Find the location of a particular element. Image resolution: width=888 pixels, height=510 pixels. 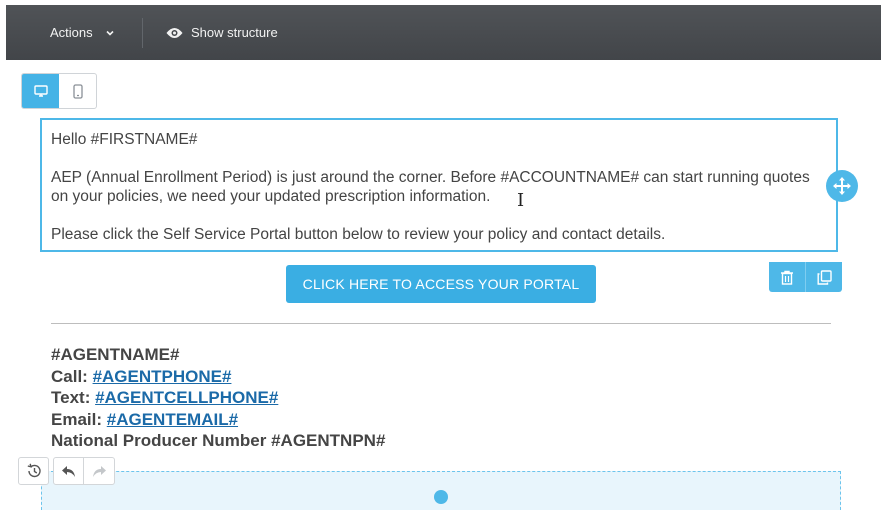

block-tools is located at coordinates (805, 277).